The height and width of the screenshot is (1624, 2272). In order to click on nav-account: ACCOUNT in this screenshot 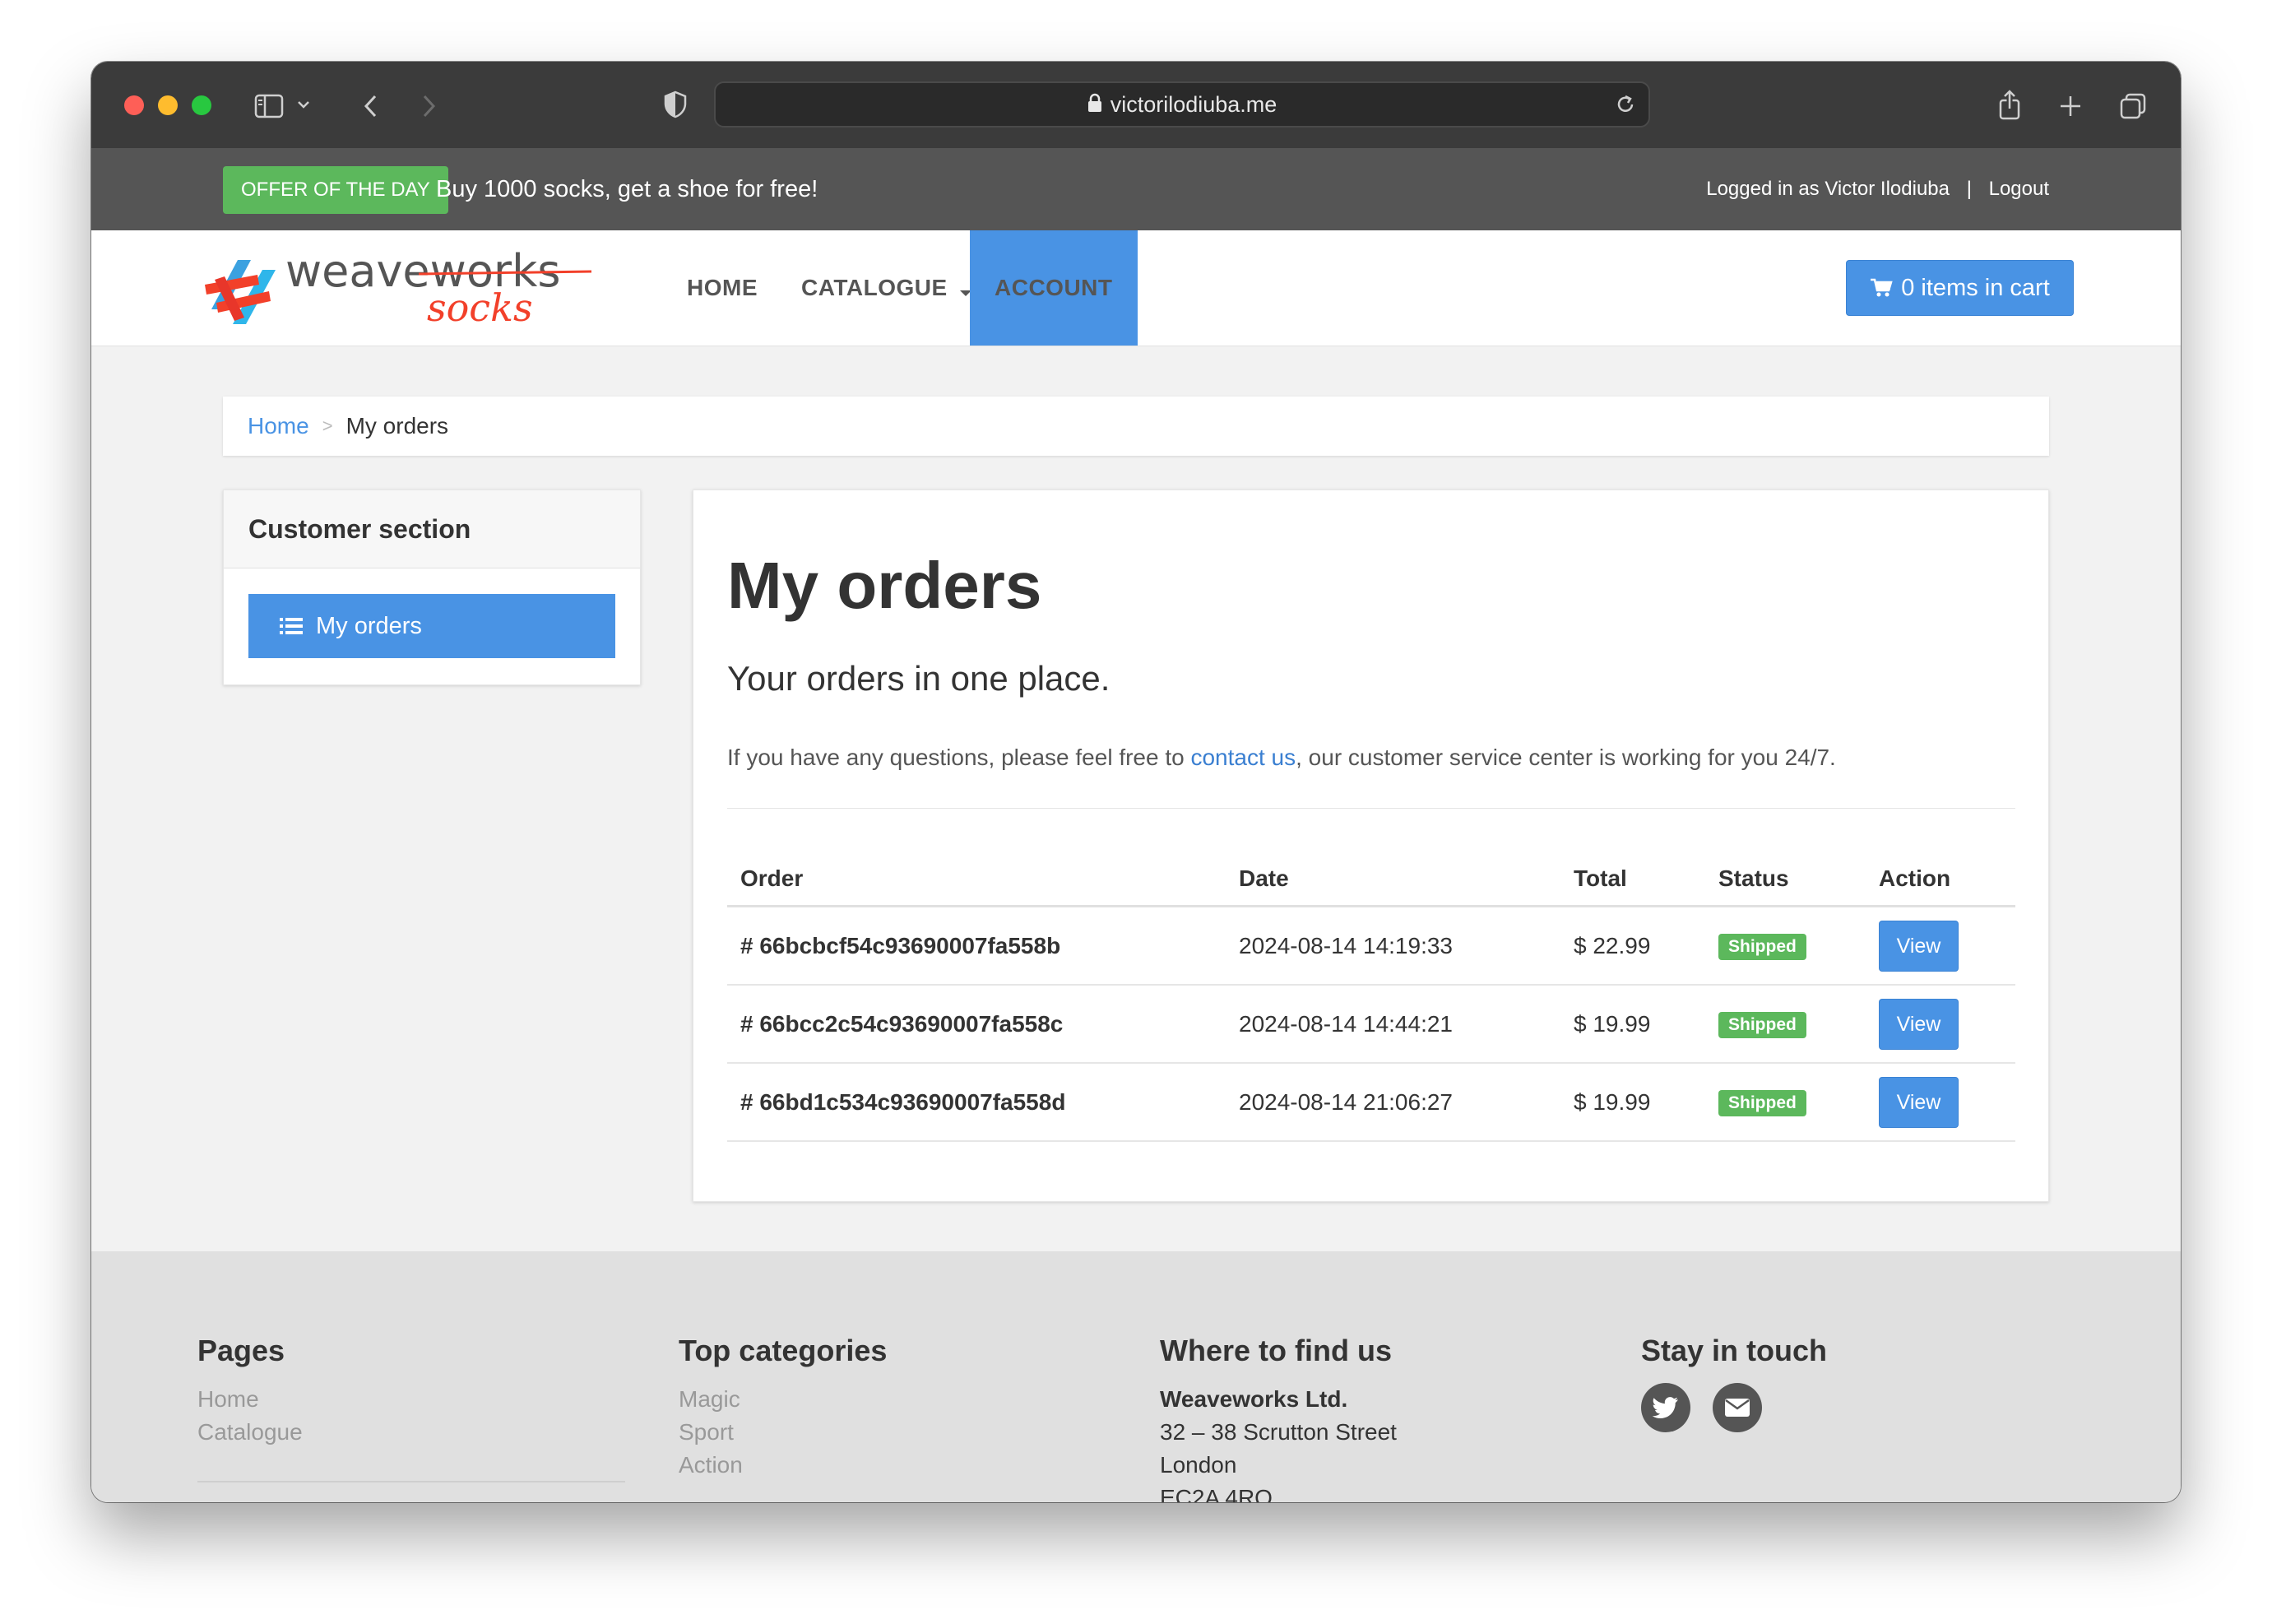, I will do `click(1054, 288)`.